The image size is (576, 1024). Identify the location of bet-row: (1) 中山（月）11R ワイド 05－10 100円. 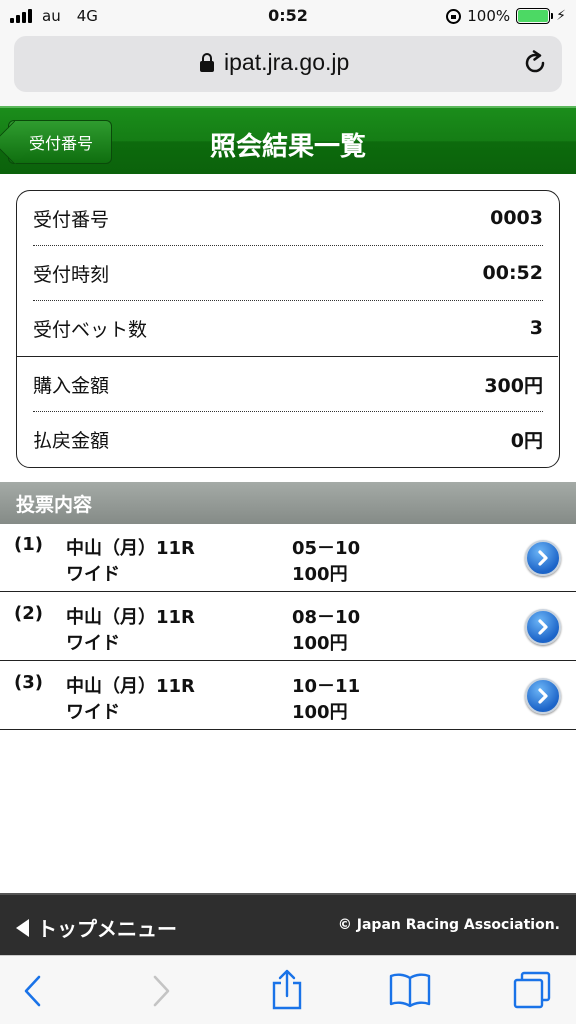
(288, 558).